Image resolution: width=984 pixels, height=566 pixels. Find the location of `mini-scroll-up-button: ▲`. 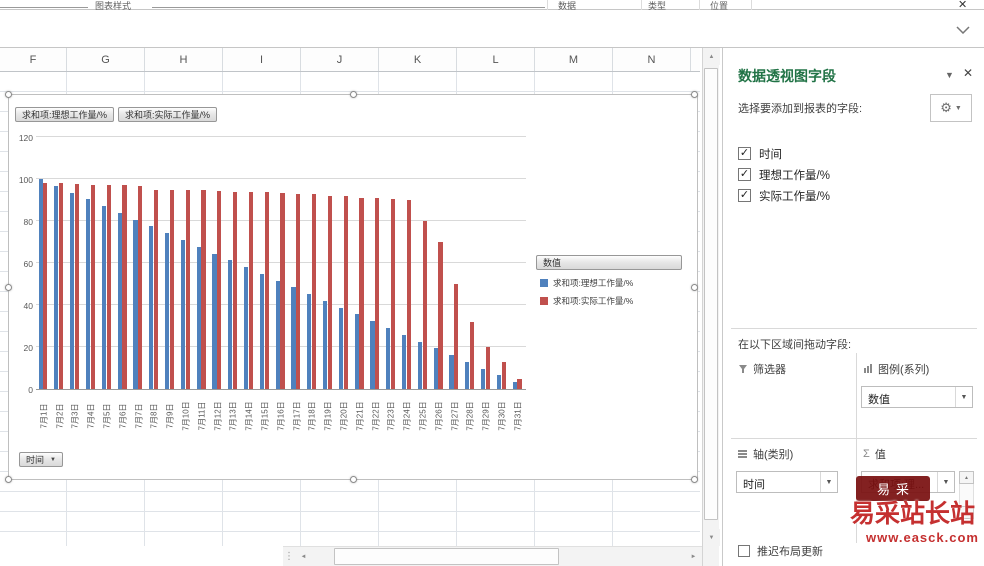

mini-scroll-up-button: ▲ is located at coordinates (966, 477).